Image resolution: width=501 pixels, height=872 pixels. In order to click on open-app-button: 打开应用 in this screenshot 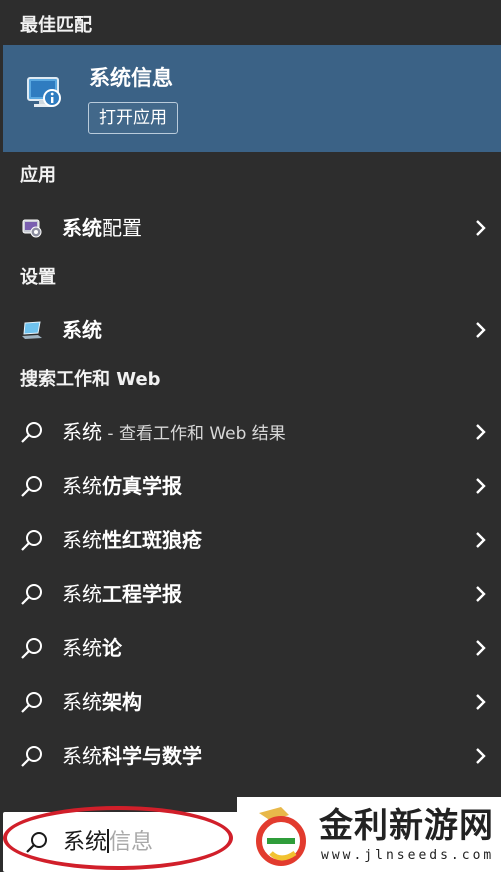, I will do `click(133, 118)`.